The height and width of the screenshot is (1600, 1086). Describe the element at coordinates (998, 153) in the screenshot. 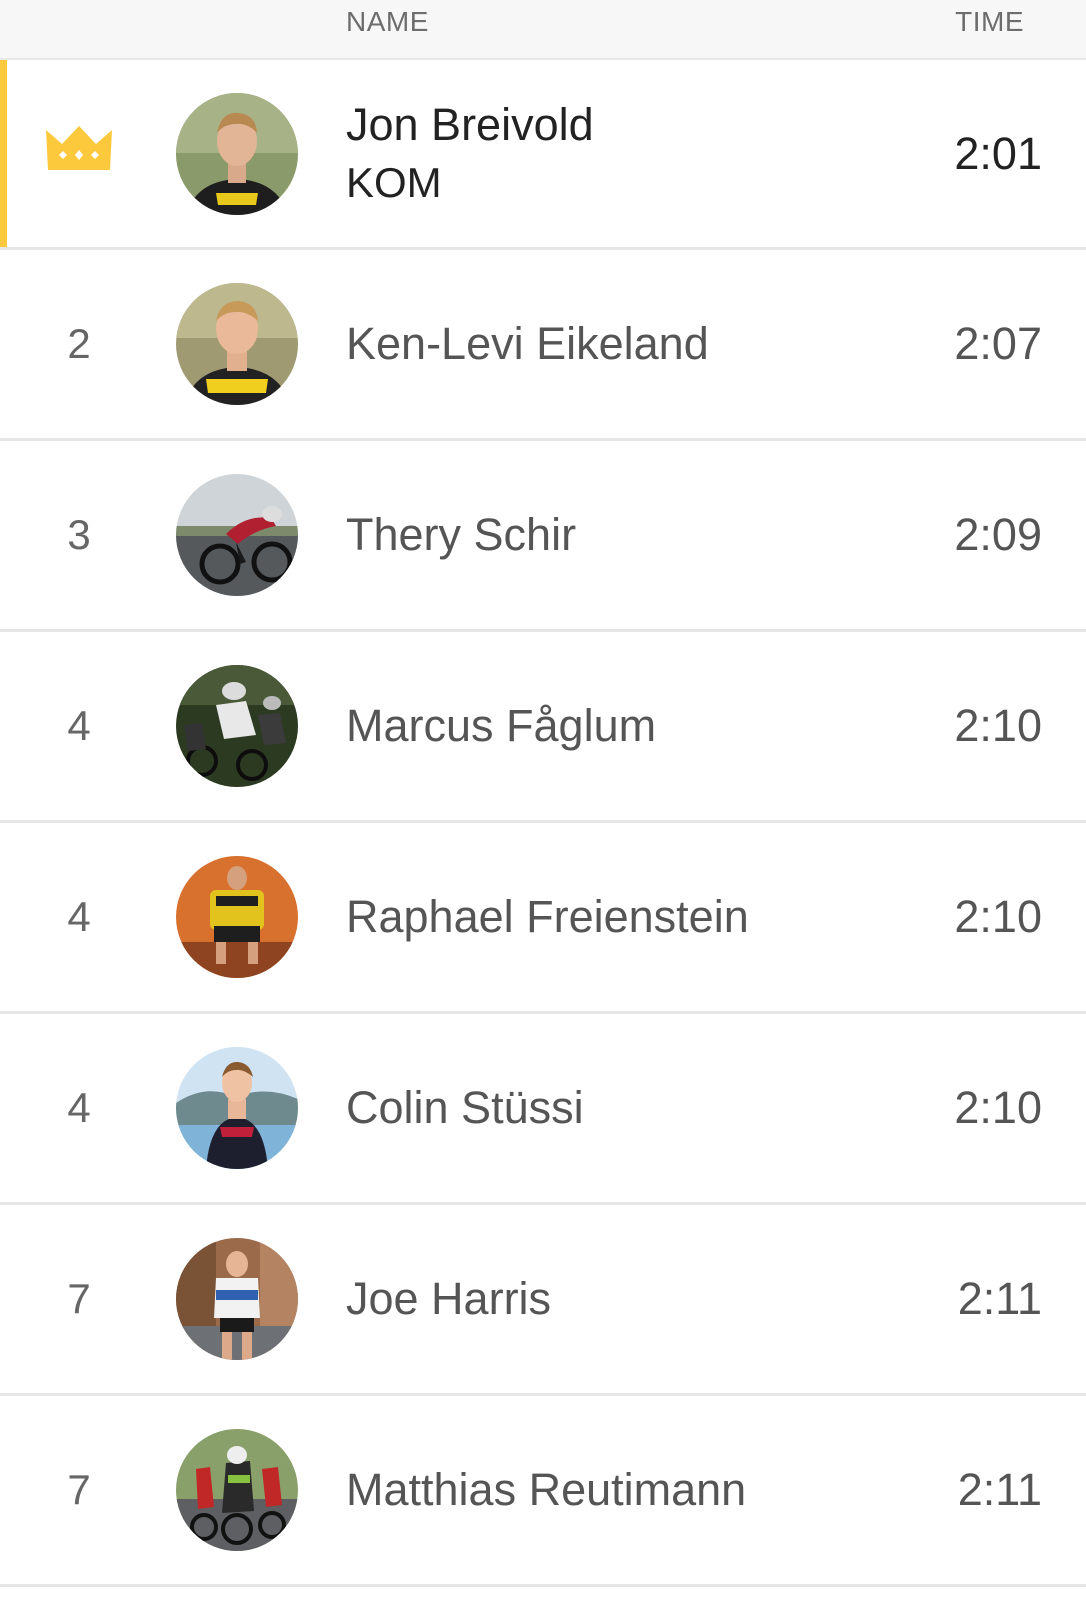

I see `effort-time: 2:01` at that location.